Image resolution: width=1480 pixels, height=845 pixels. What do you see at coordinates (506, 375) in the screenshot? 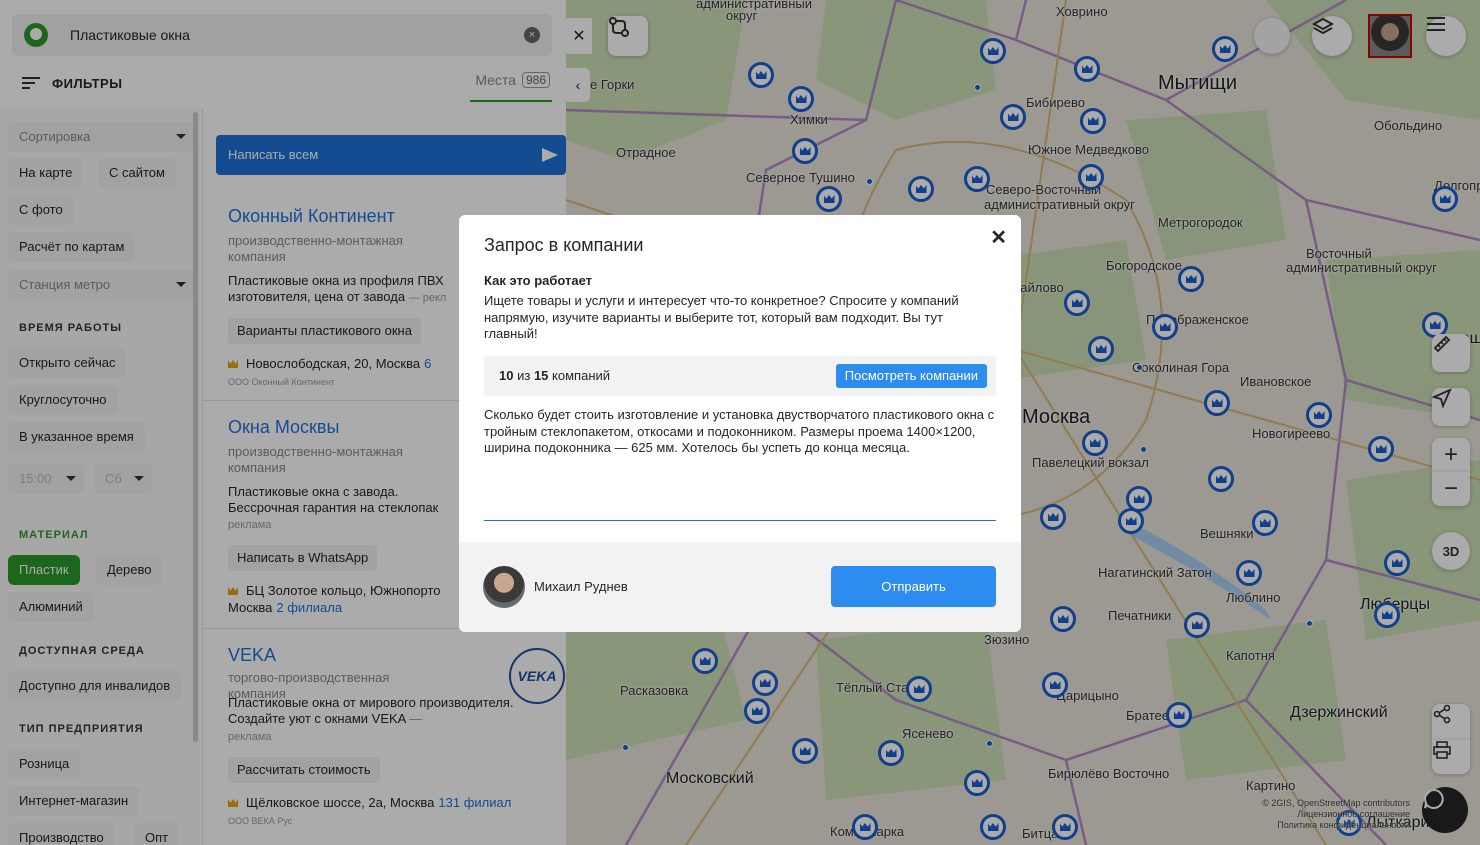
I see `count-selected: 10` at bounding box center [506, 375].